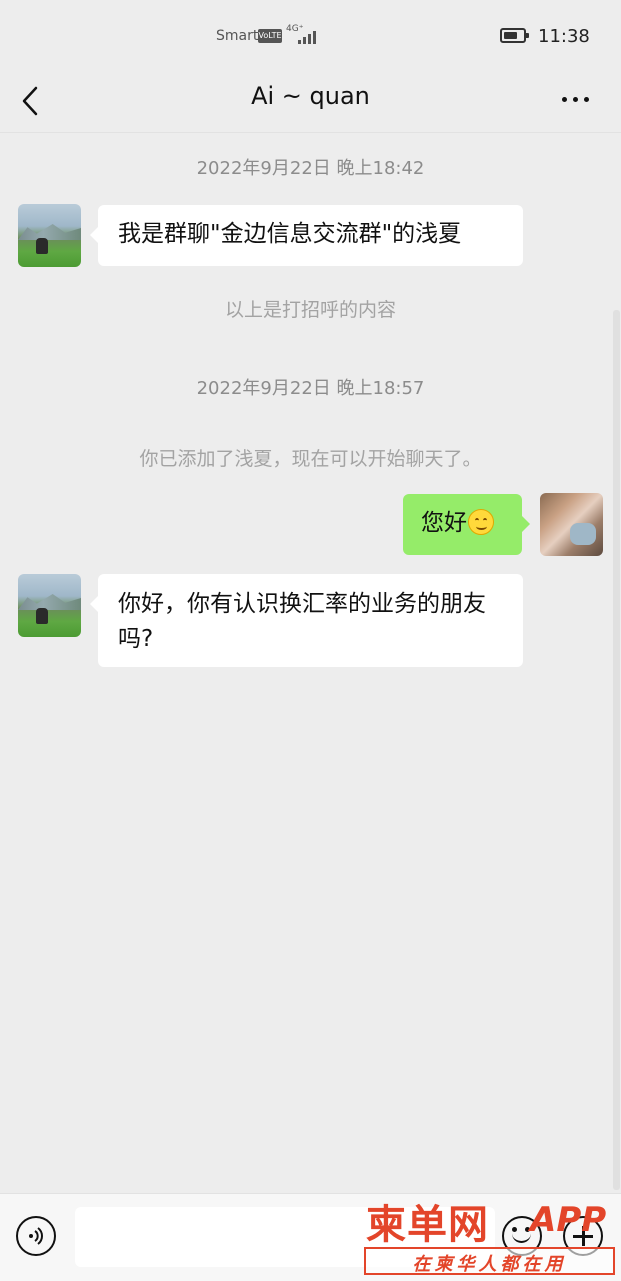 Image resolution: width=621 pixels, height=1281 pixels. Describe the element at coordinates (616, 750) in the screenshot. I see `scrollbar` at that location.